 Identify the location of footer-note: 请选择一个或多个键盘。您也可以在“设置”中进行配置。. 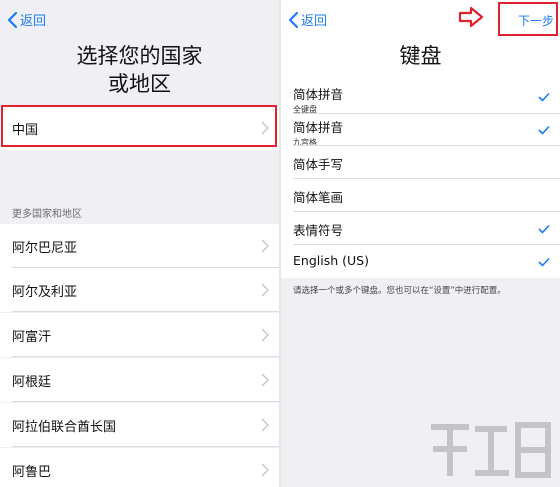
(399, 291).